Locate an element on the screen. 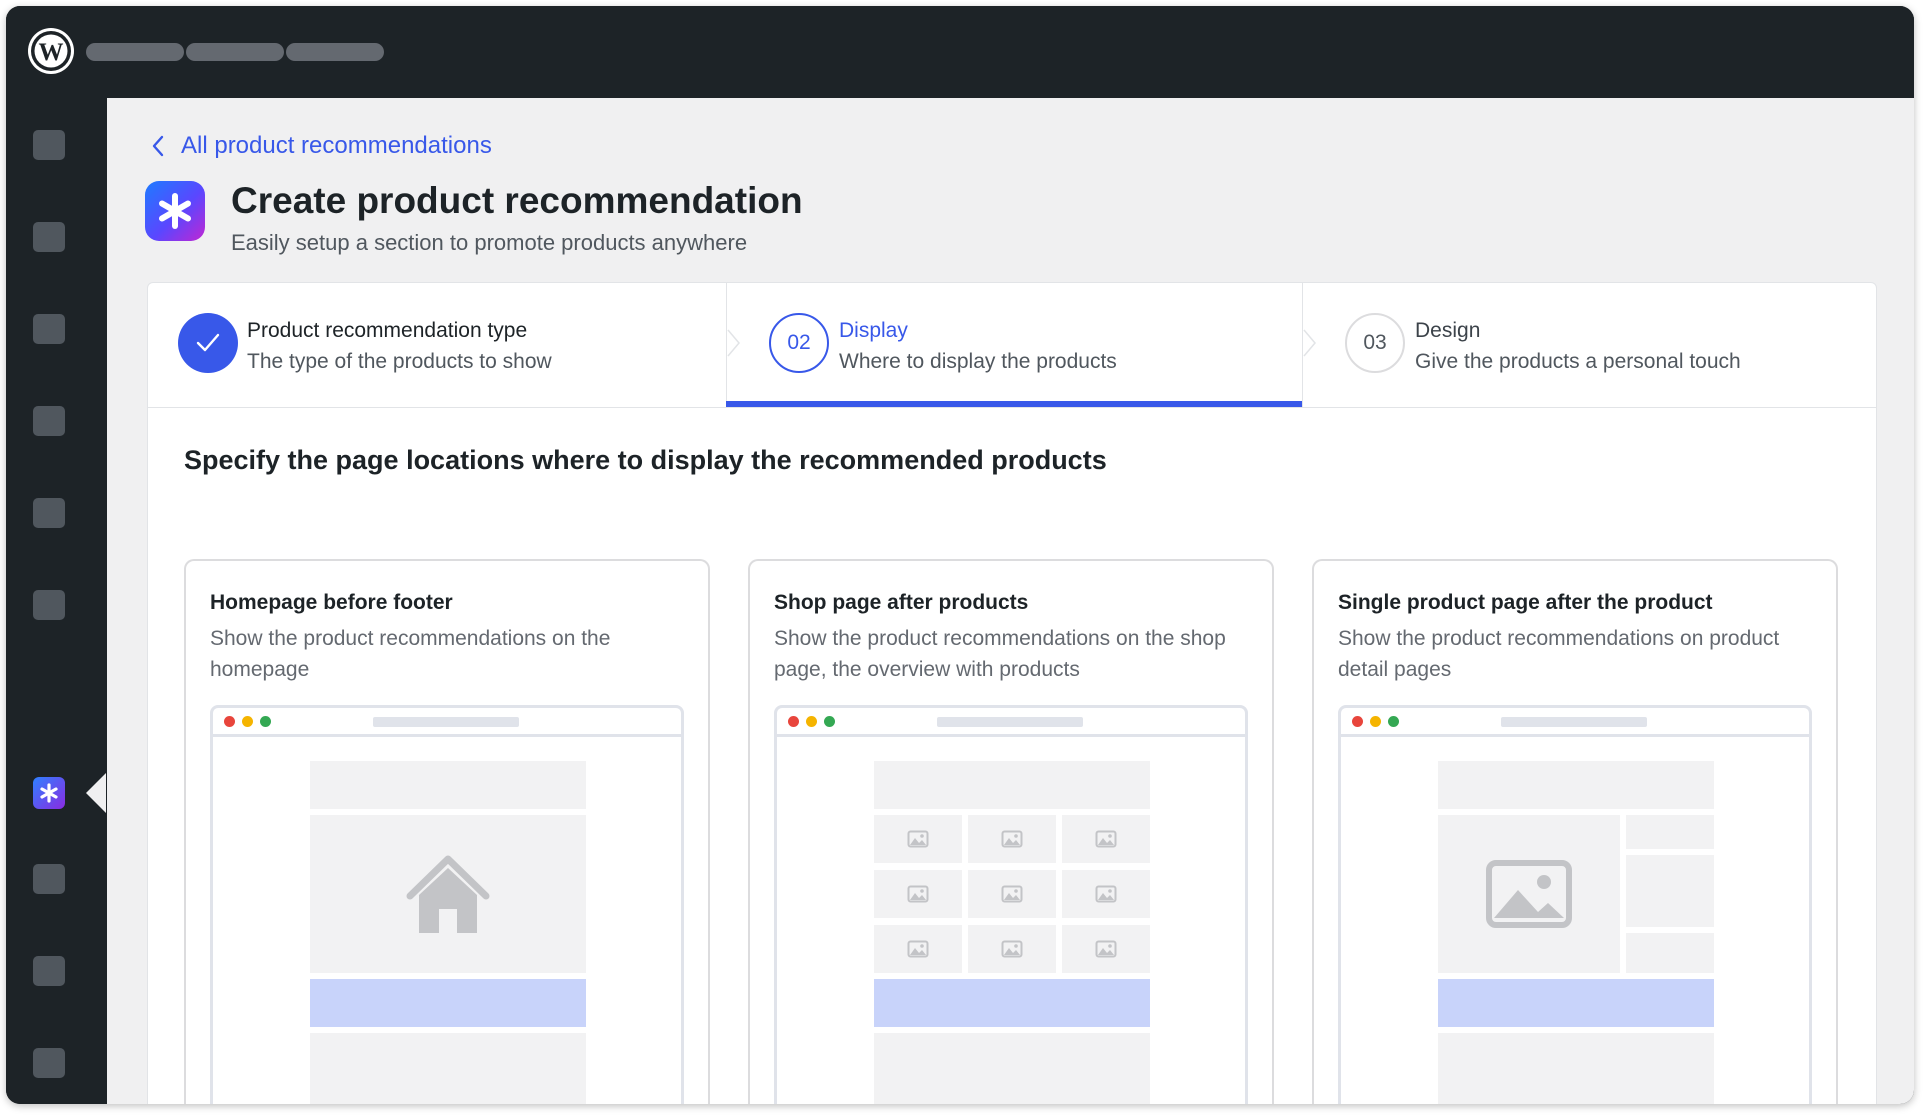 The image size is (1928, 1119). svg-text: W is located at coordinates (51, 52).